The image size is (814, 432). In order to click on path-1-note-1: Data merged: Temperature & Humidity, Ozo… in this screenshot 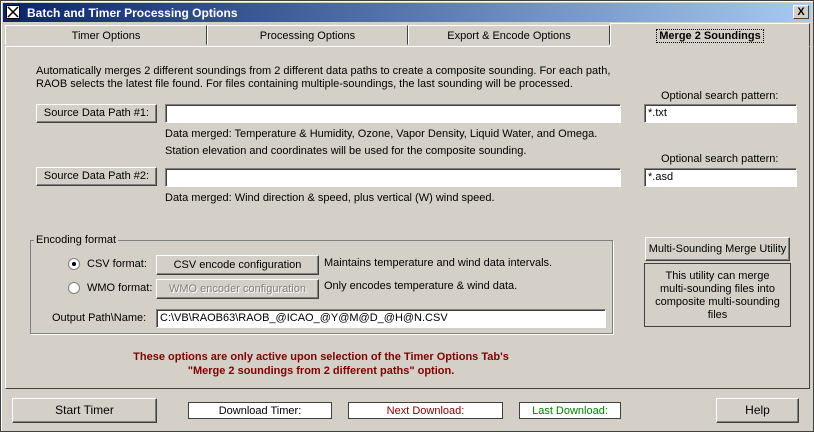, I will do `click(381, 134)`.